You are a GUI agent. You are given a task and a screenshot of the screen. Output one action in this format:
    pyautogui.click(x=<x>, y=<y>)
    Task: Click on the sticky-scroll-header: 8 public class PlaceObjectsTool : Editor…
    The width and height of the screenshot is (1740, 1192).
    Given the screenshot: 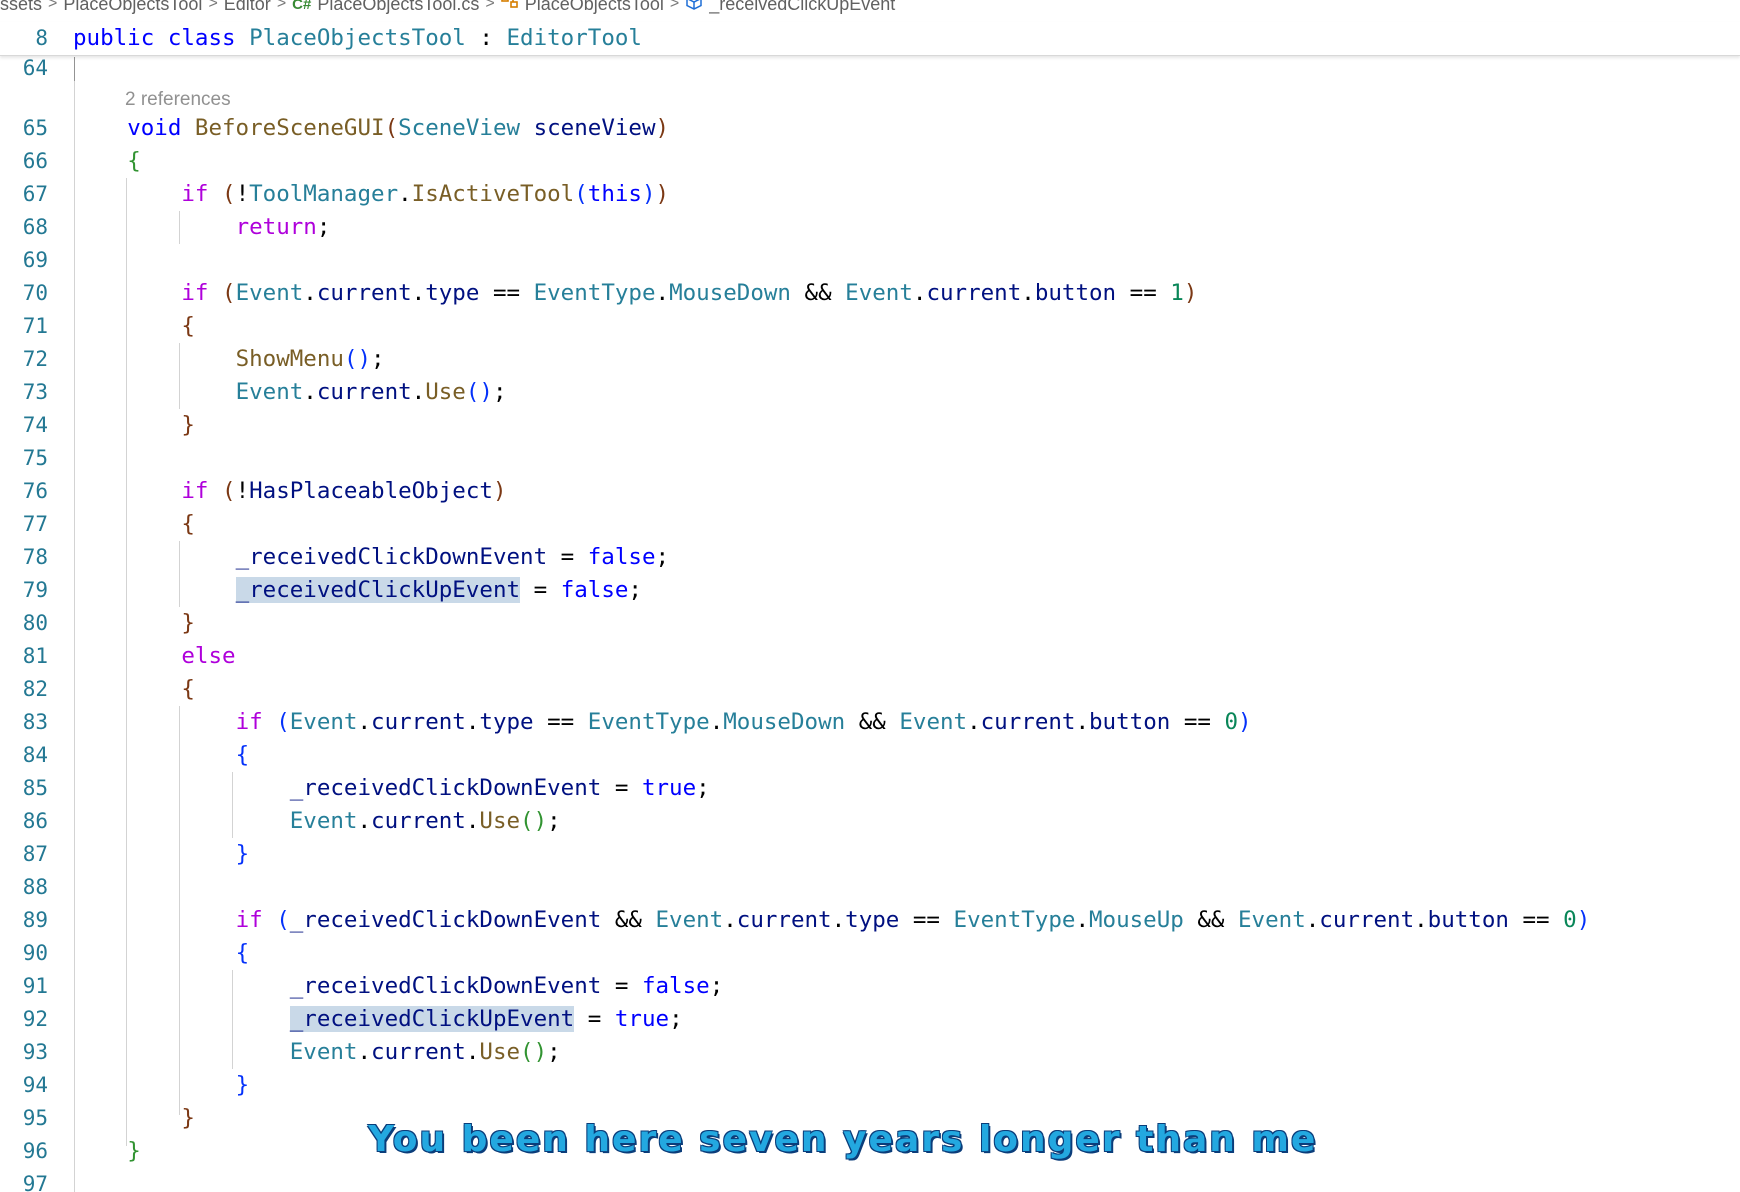 What is the action you would take?
    pyautogui.click(x=870, y=39)
    